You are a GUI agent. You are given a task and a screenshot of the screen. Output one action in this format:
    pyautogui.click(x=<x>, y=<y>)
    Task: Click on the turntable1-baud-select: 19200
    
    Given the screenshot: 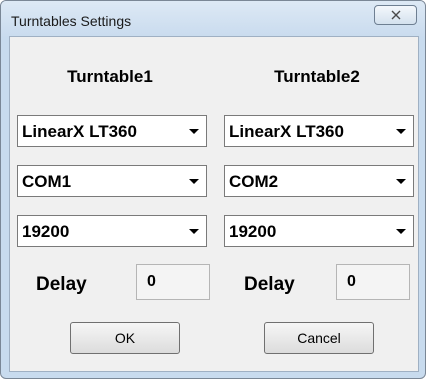 What is the action you would take?
    pyautogui.click(x=112, y=231)
    